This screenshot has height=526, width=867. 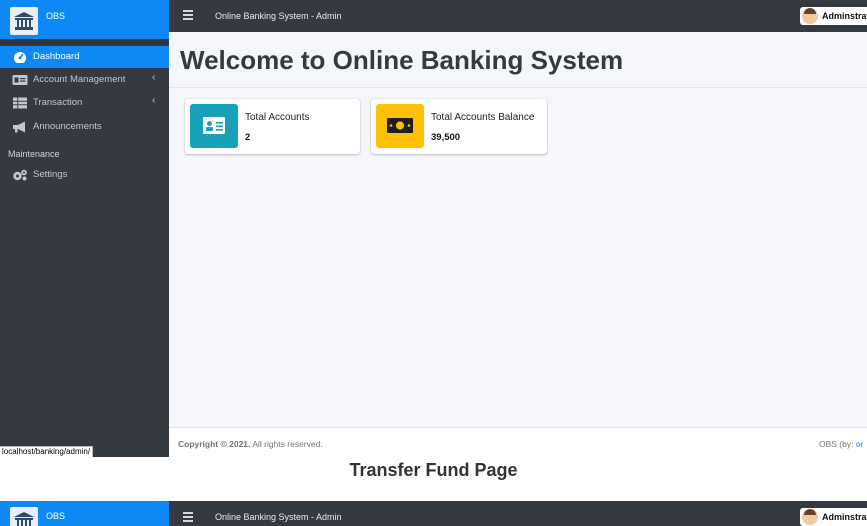 What do you see at coordinates (277, 117) in the screenshot?
I see `info-box-label: Total Accounts` at bounding box center [277, 117].